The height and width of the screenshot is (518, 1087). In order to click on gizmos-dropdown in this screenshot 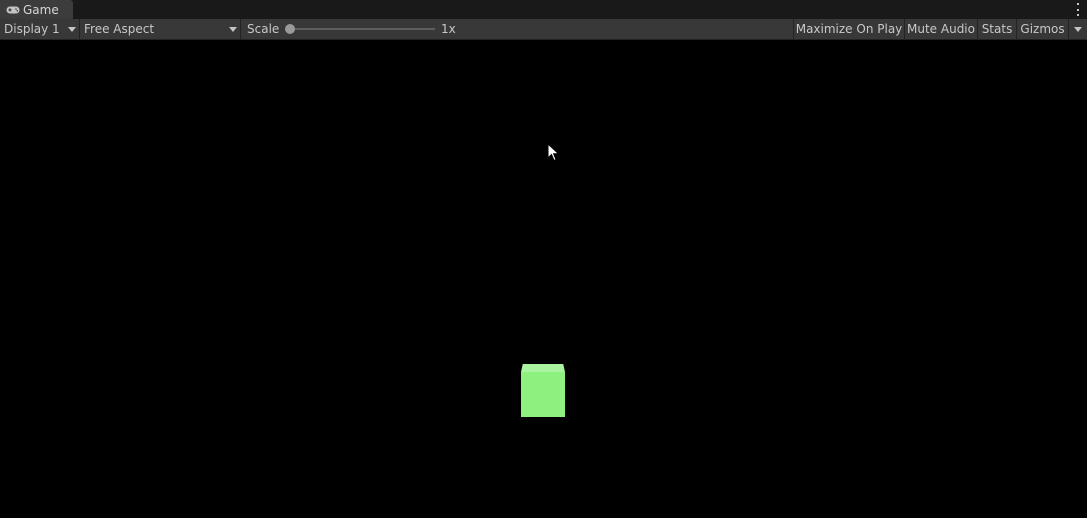, I will do `click(1077, 29)`.